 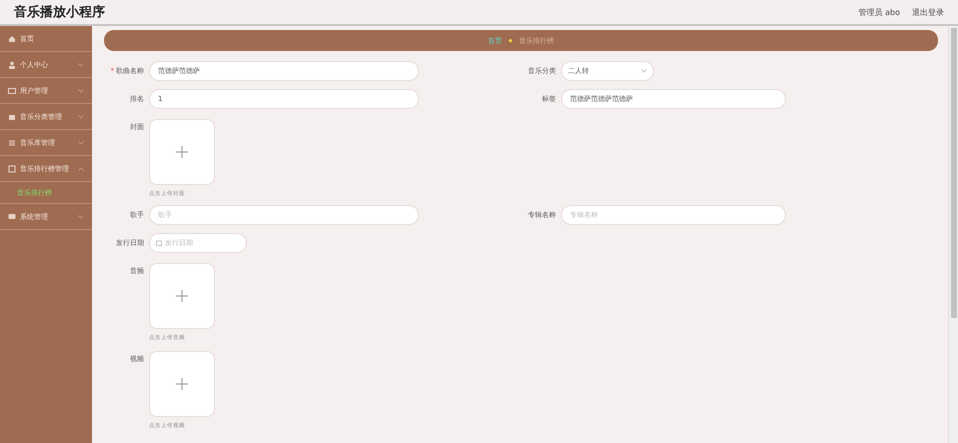 What do you see at coordinates (12, 90) in the screenshot?
I see `mail-icon` at bounding box center [12, 90].